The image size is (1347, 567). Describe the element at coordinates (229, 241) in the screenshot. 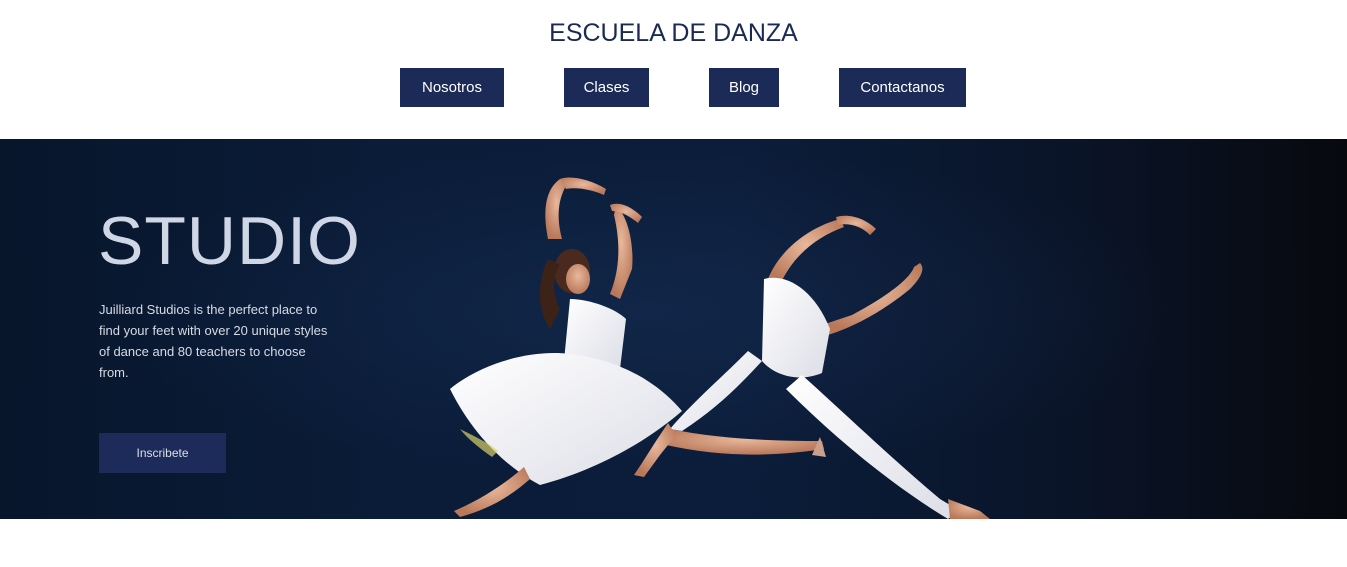

I see `hero-title: STUDIO` at that location.